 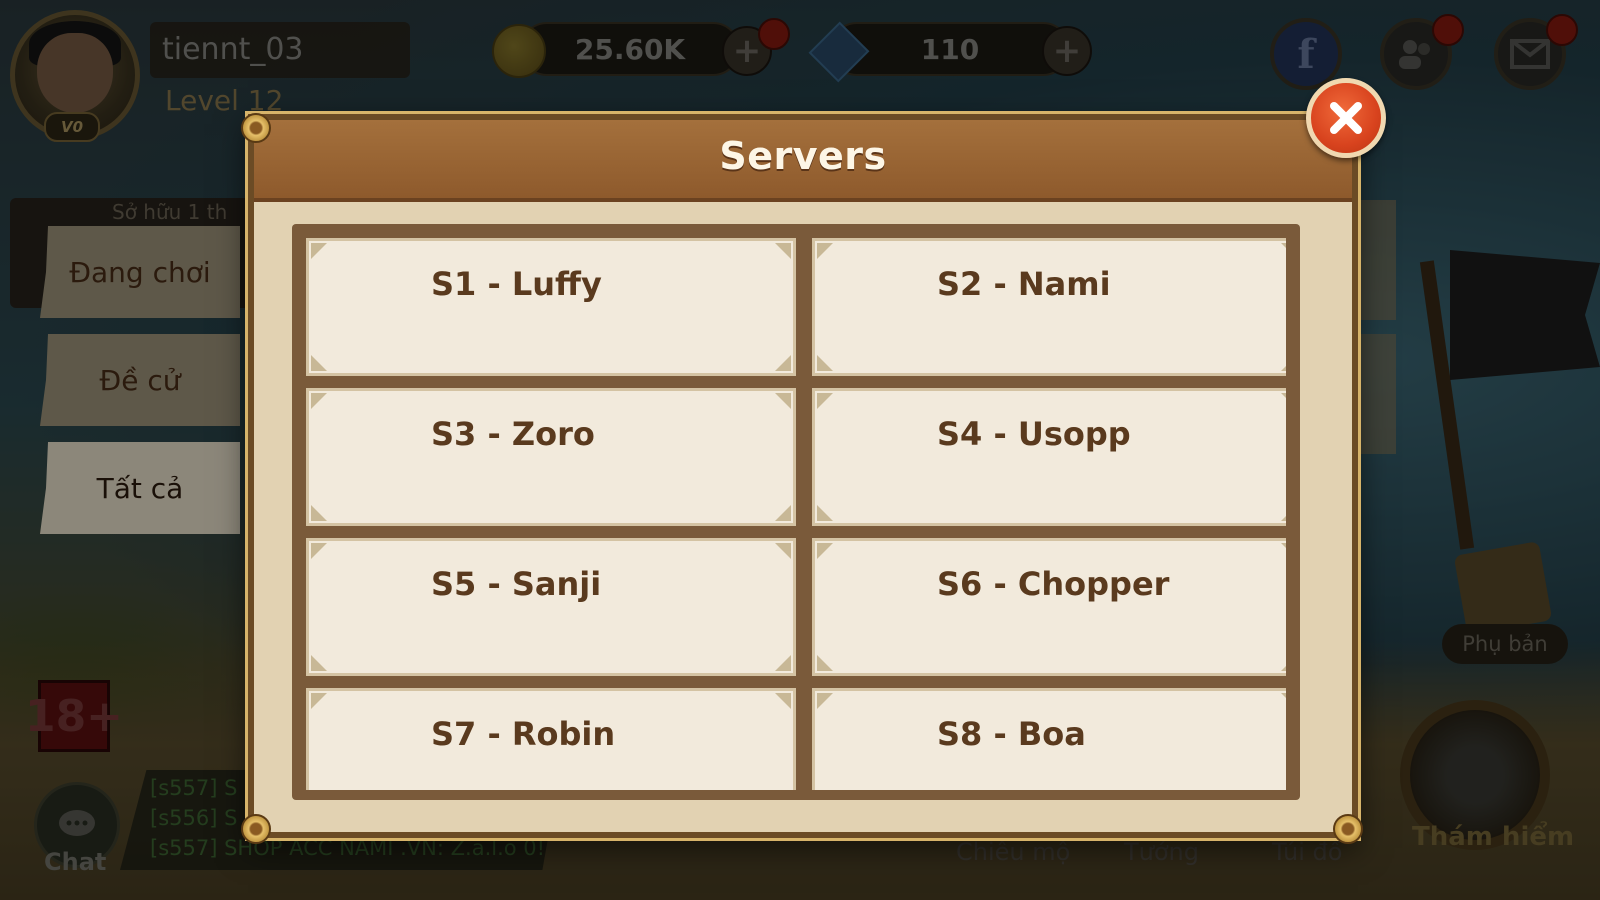 What do you see at coordinates (551, 307) in the screenshot?
I see `server-item-s1: S1 - Luffy` at bounding box center [551, 307].